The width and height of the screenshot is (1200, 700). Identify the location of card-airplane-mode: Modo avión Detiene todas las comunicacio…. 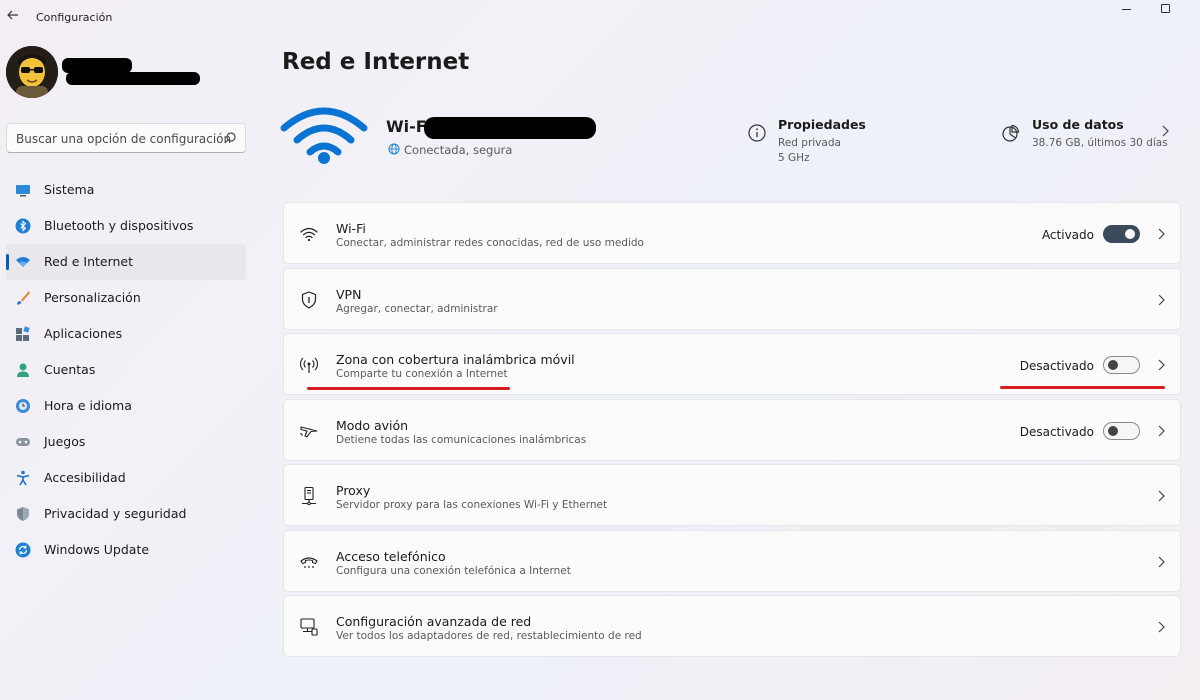
(732, 429).